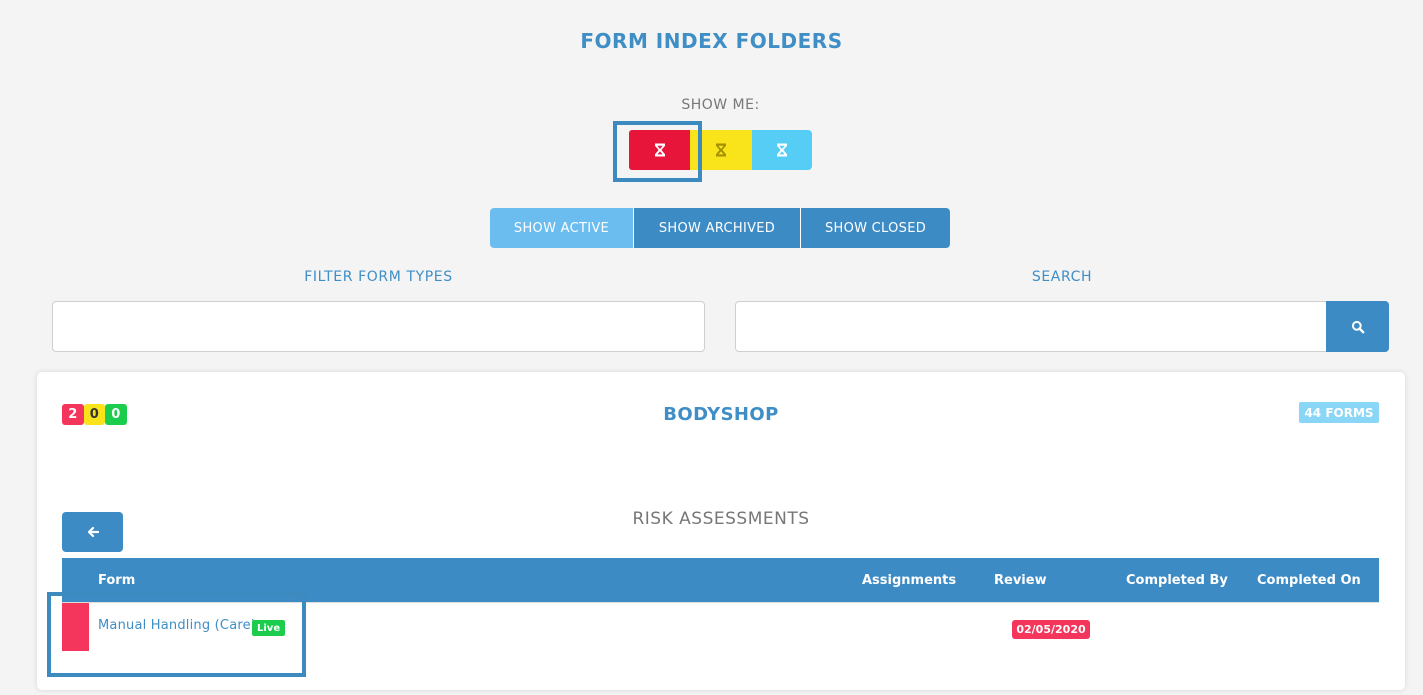 The width and height of the screenshot is (1423, 695). Describe the element at coordinates (716, 228) in the screenshot. I see `show-archived-button: SHOW ARCHIVED` at that location.